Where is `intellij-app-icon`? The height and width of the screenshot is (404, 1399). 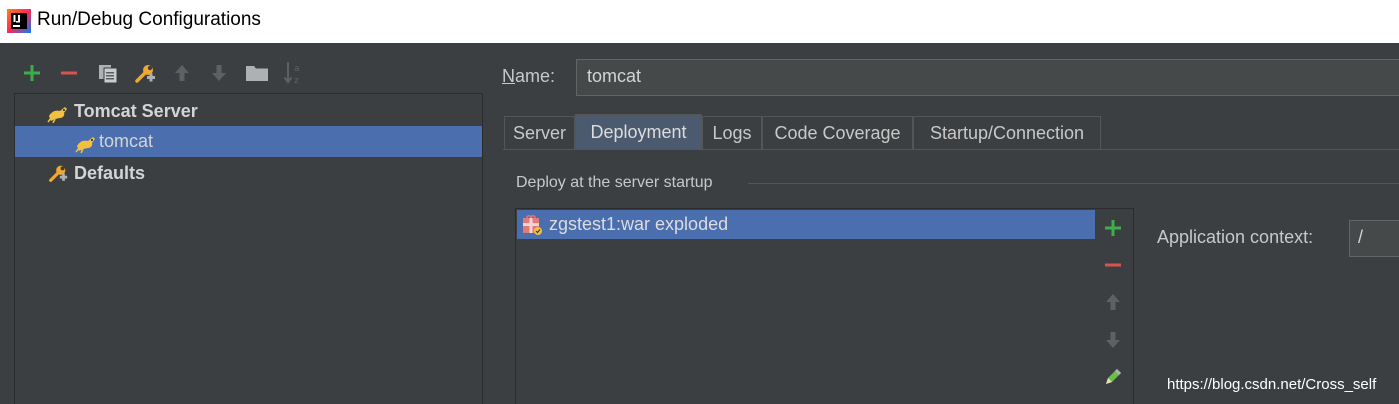 intellij-app-icon is located at coordinates (19, 21).